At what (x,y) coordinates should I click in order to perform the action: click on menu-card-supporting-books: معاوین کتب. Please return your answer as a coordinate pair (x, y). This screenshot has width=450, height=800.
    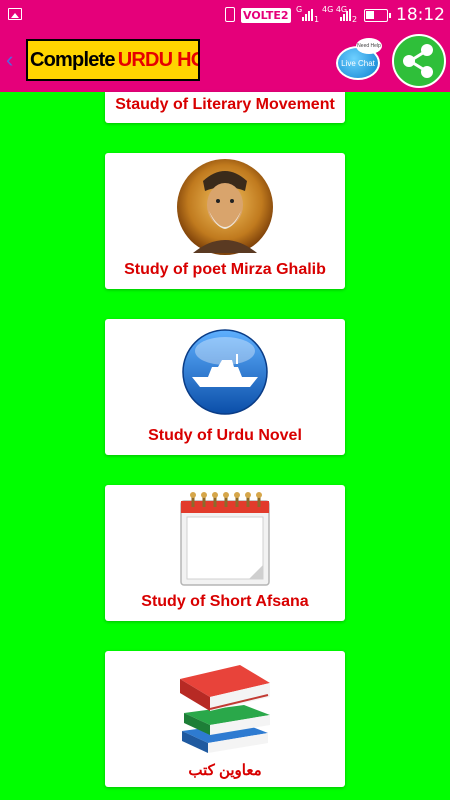
    Looking at the image, I should click on (225, 719).